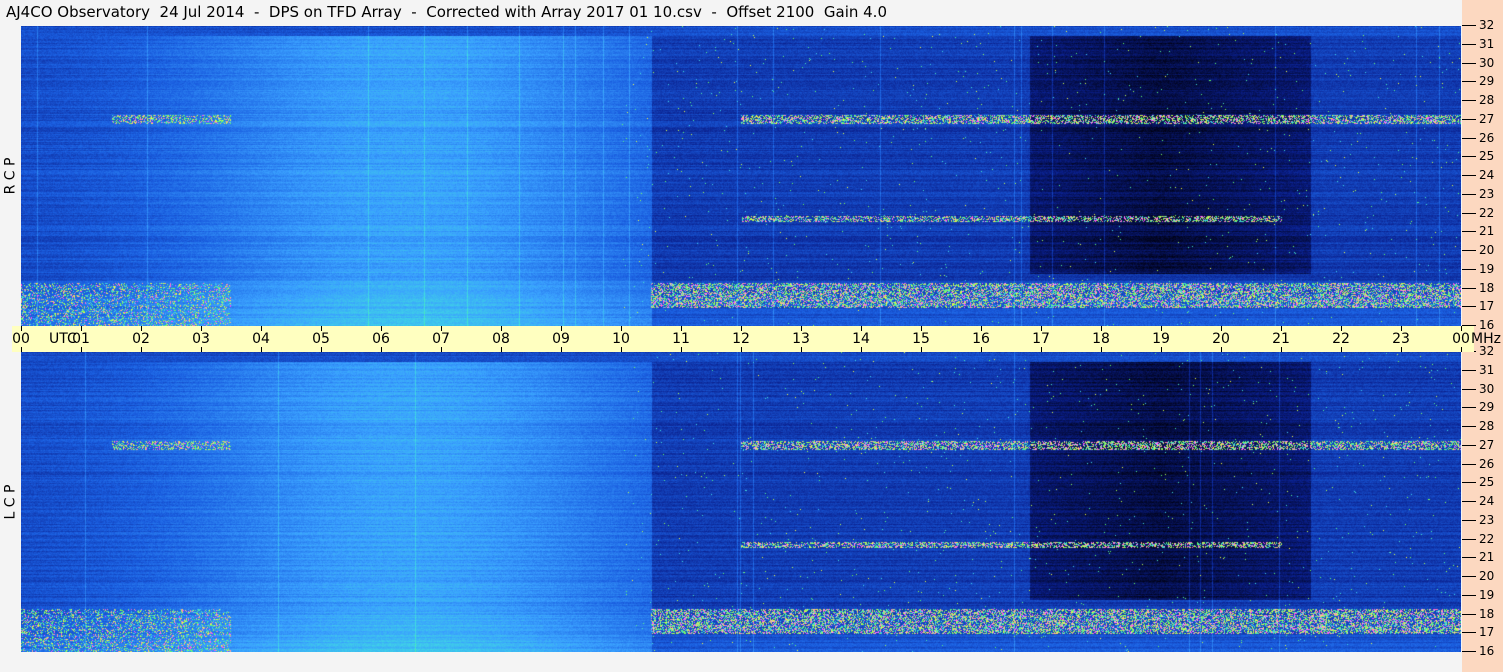 The width and height of the screenshot is (1503, 672). What do you see at coordinates (261, 339) in the screenshot?
I see `time-tick-label: 04` at bounding box center [261, 339].